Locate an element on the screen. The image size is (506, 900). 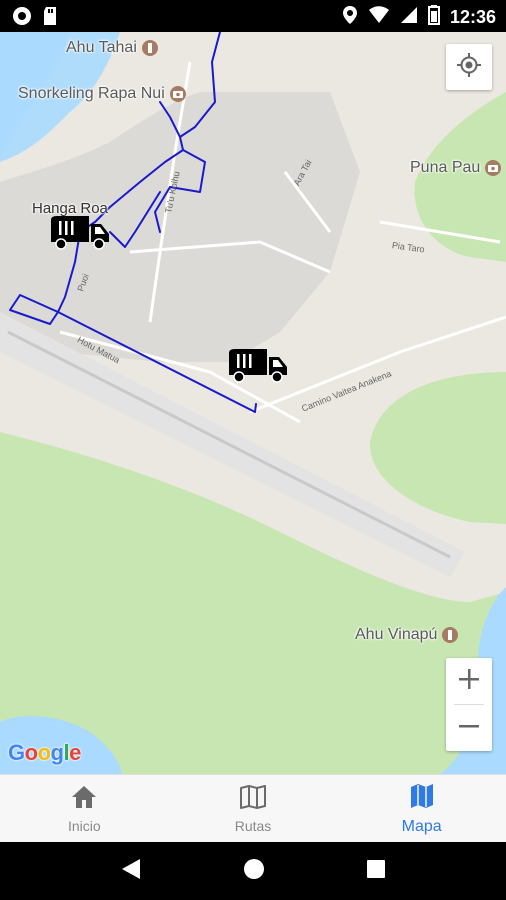
sd-card-icon is located at coordinates (50, 18).